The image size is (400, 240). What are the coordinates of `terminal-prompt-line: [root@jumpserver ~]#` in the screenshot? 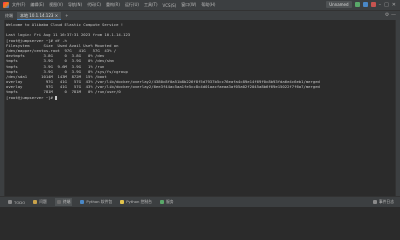 It's located at (200, 97).